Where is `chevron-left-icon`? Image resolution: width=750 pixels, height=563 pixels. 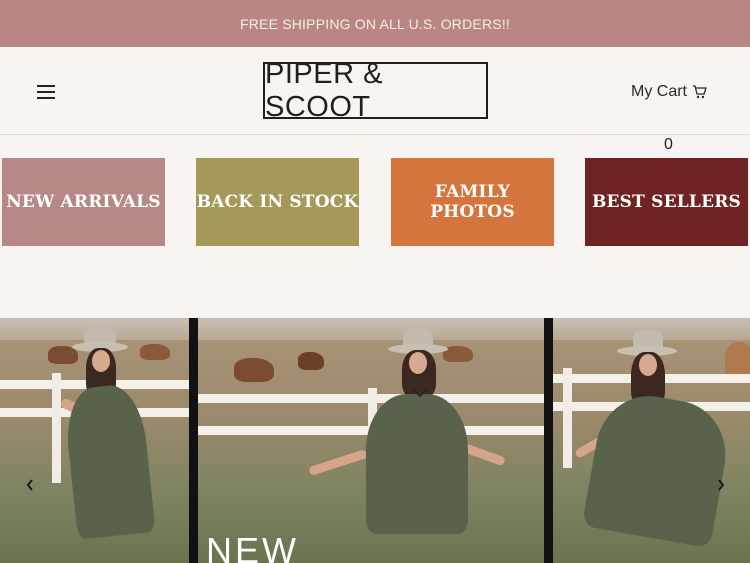
chevron-left-icon is located at coordinates (30, 485).